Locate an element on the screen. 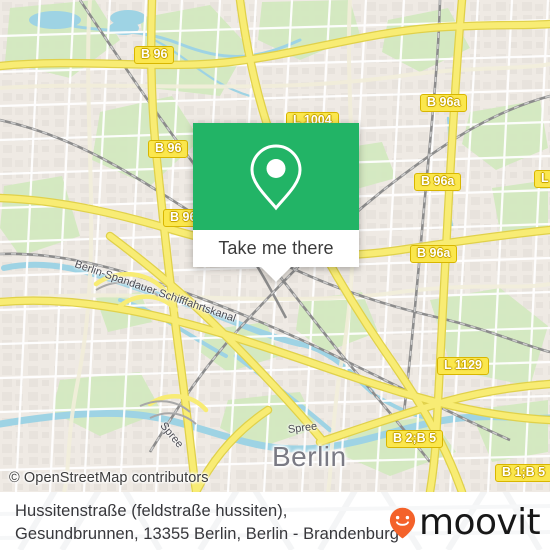  road-shield-b96-north: B 96 is located at coordinates (154, 55).